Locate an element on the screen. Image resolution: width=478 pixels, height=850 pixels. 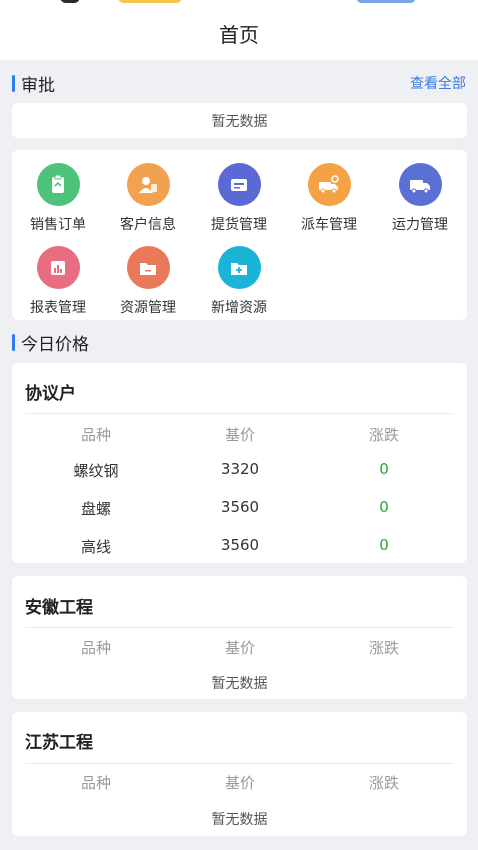
top-bar: 首页 is located at coordinates (239, 30).